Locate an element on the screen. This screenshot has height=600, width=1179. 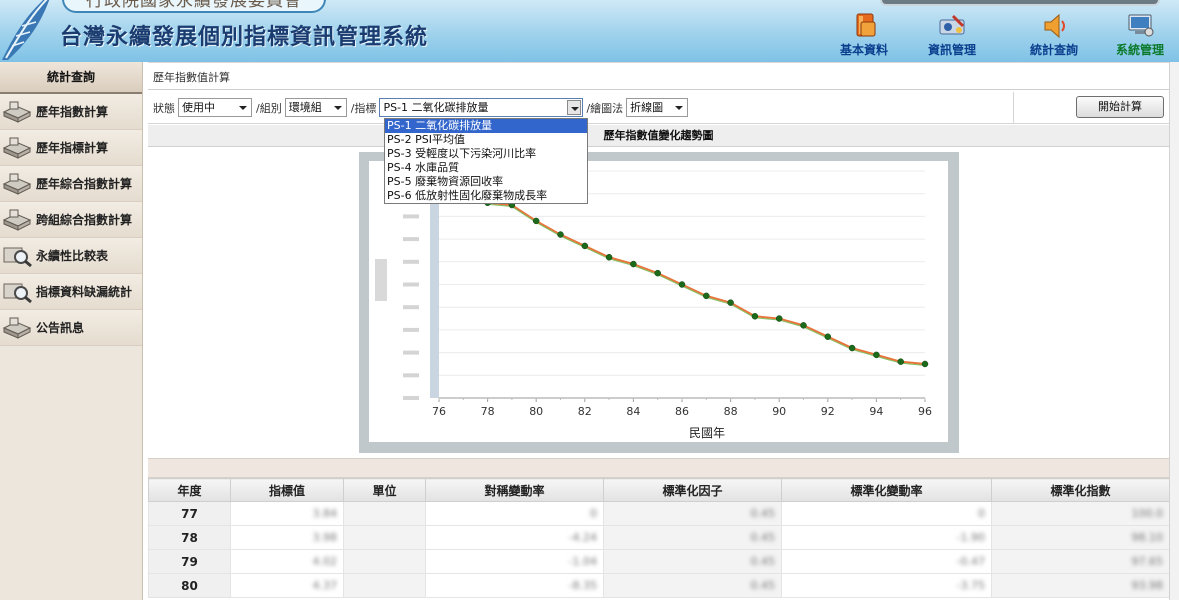
nav-statistics-query: 統計查詢 is located at coordinates (1054, 35).